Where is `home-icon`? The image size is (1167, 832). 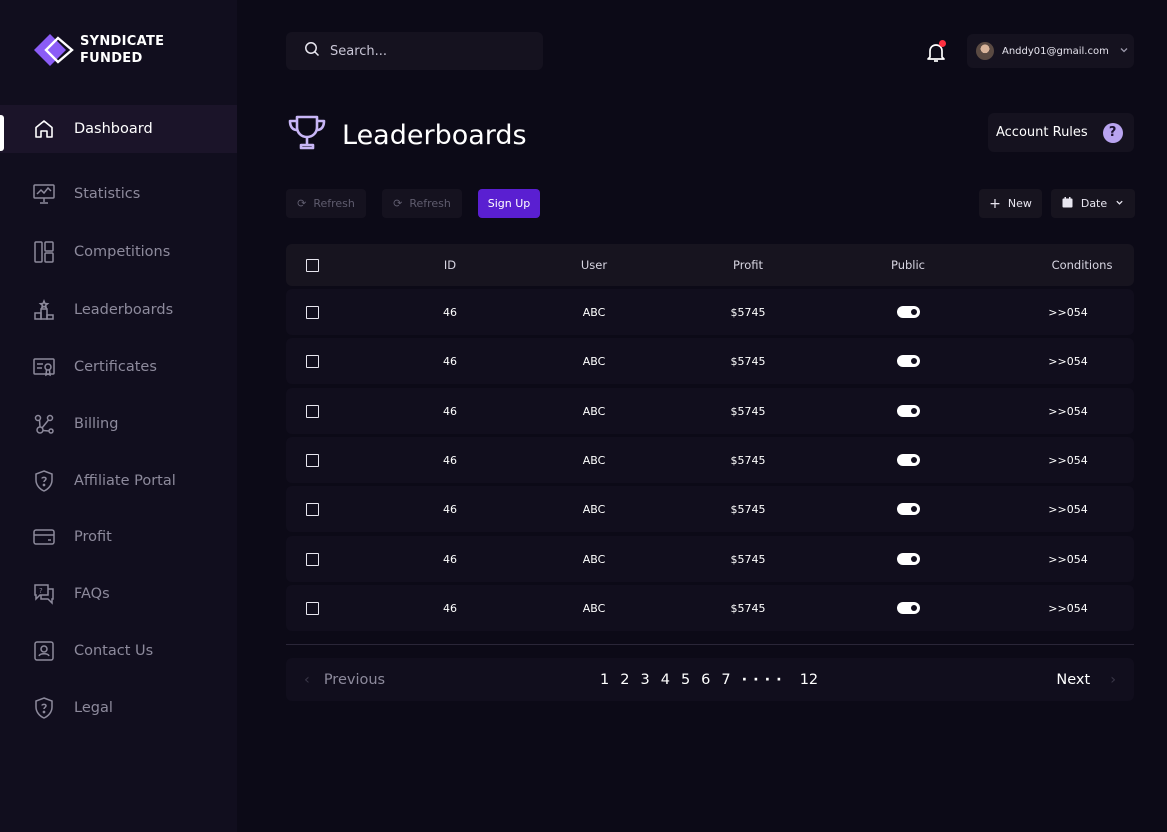 home-icon is located at coordinates (44, 129).